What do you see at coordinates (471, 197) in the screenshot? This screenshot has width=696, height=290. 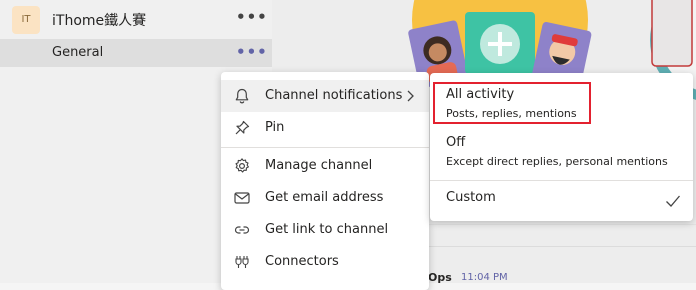 I see `option-title: Custom` at bounding box center [471, 197].